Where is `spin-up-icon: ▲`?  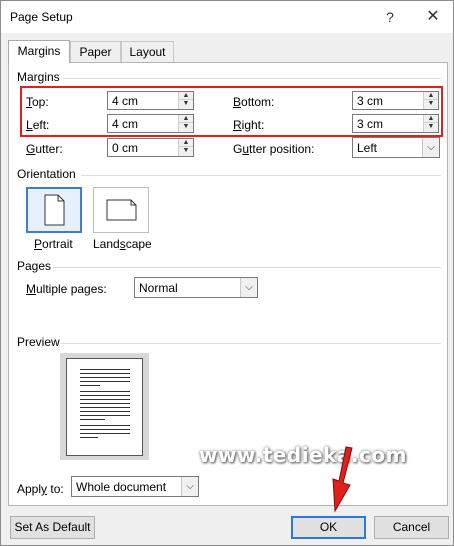
spin-up-icon: ▲ is located at coordinates (186, 143).